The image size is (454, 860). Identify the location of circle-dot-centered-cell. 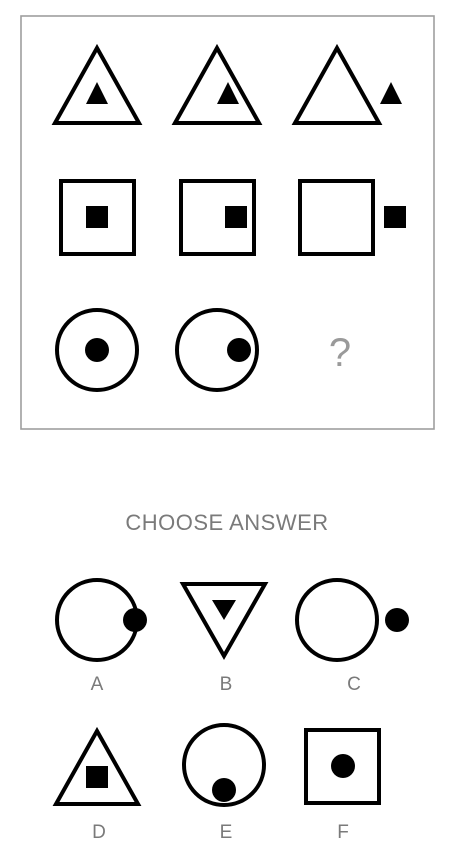
(97, 350).